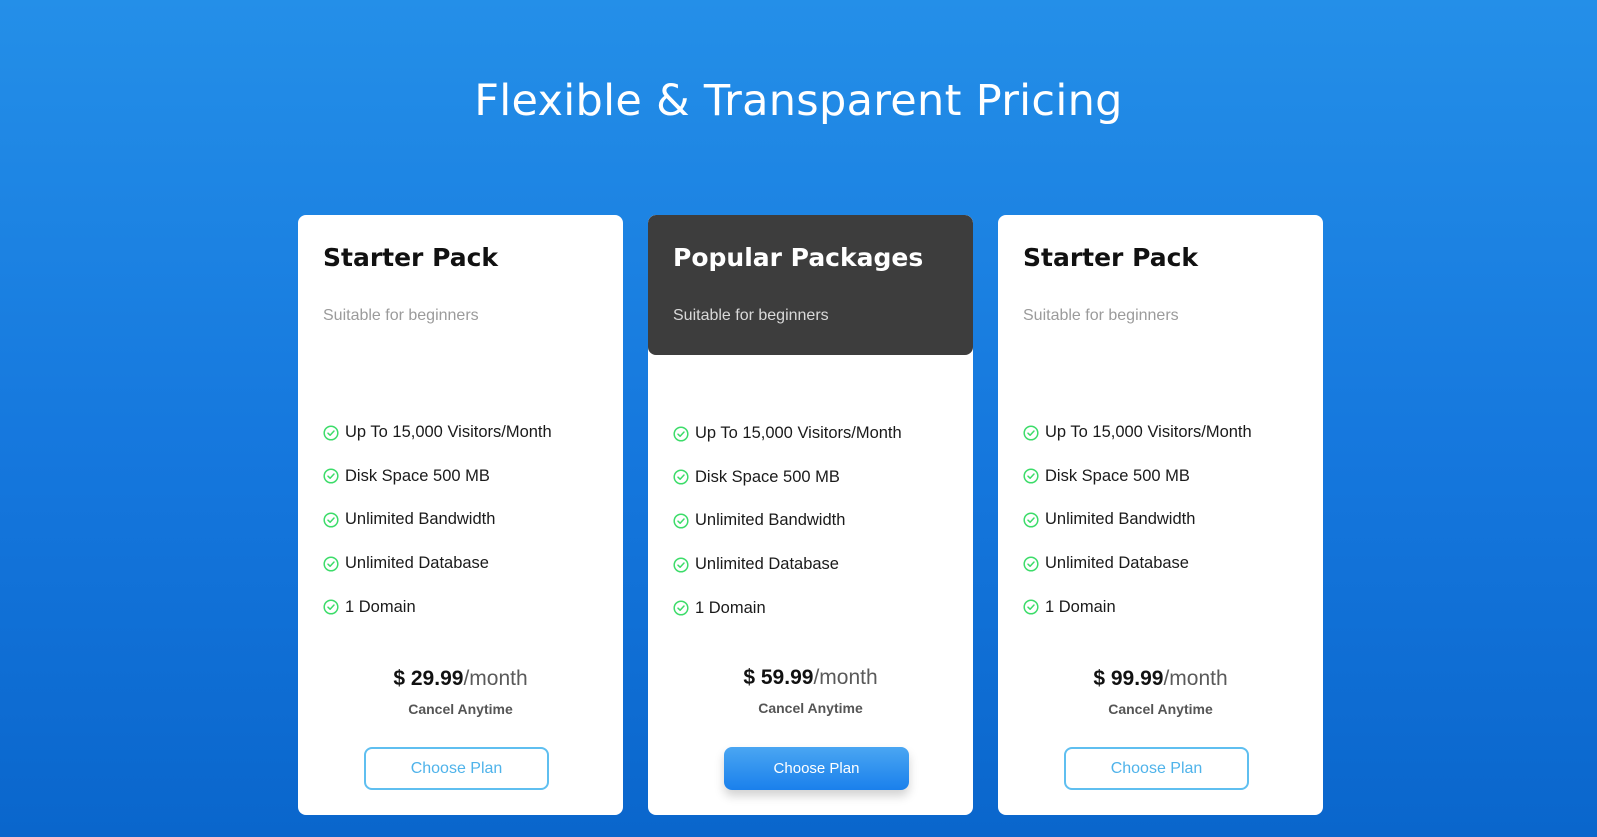 The height and width of the screenshot is (837, 1597). I want to click on price-amount: $ 99.99, so click(1128, 678).